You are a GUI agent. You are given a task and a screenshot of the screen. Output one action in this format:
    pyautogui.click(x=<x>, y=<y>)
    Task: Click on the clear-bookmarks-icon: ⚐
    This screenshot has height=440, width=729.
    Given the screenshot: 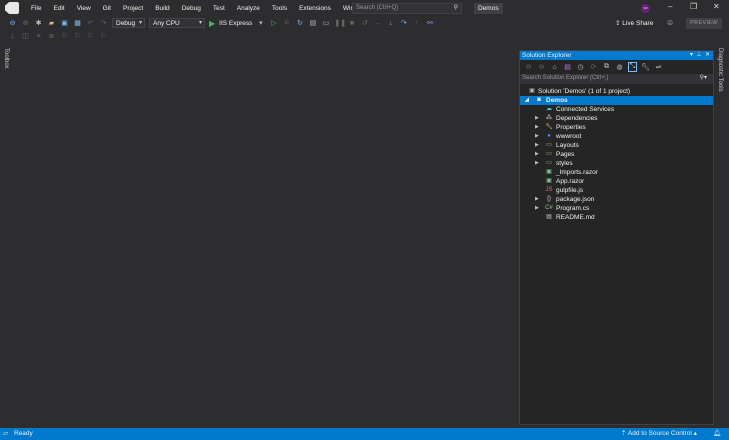 What is the action you would take?
    pyautogui.click(x=103, y=36)
    